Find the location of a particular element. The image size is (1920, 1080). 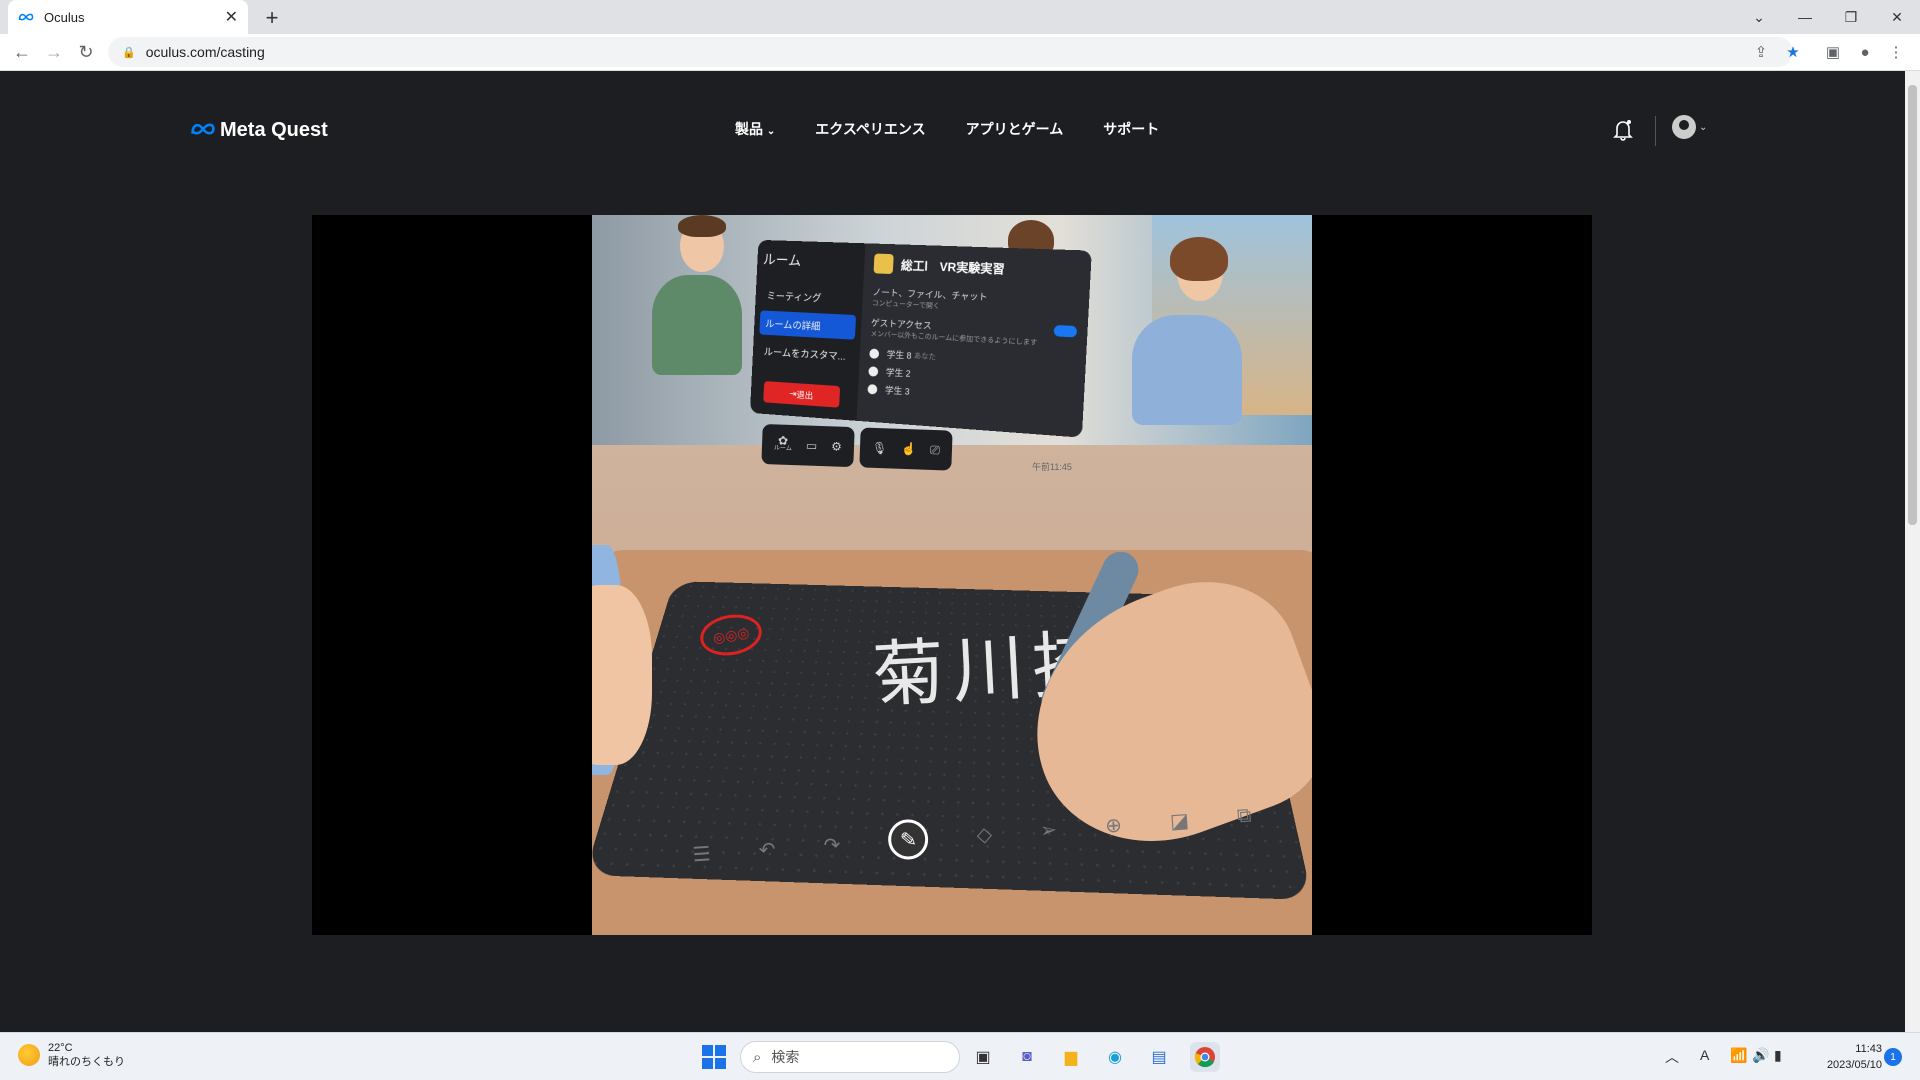

select-arrow-icon: ➢ is located at coordinates (1048, 830).